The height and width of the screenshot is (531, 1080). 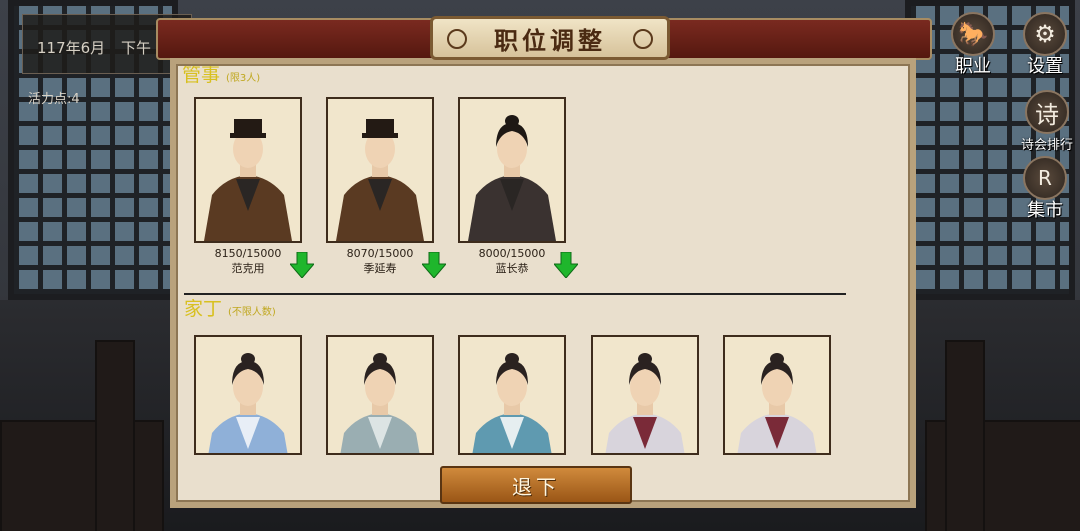 I want to click on market-button: R 集市, so click(x=1045, y=189).